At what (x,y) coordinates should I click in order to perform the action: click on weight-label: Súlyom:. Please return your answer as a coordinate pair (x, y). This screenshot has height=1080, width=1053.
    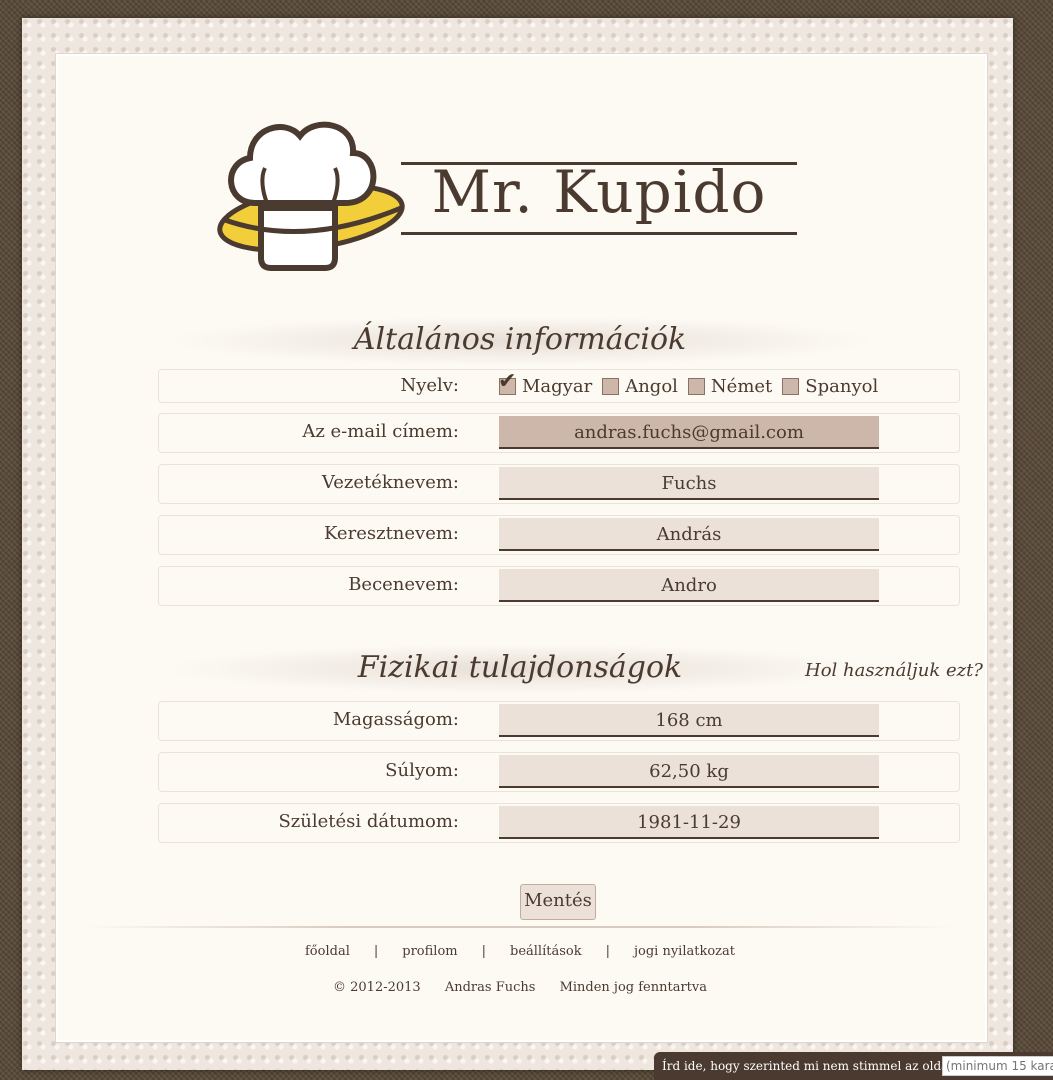
    Looking at the image, I should click on (422, 770).